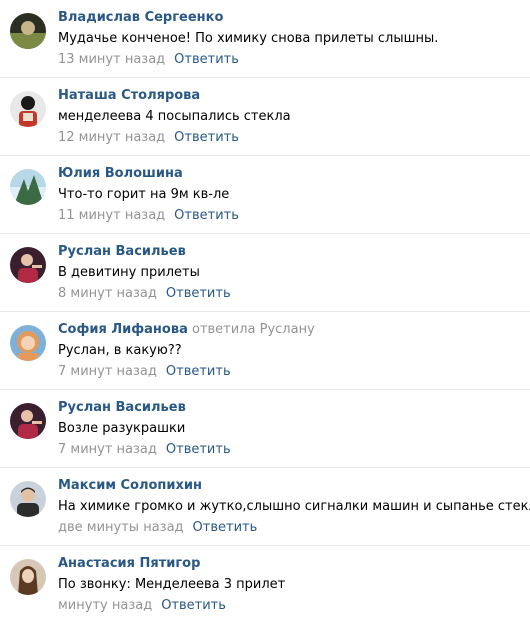  I want to click on comment-text: В девитину прилеты, so click(129, 272).